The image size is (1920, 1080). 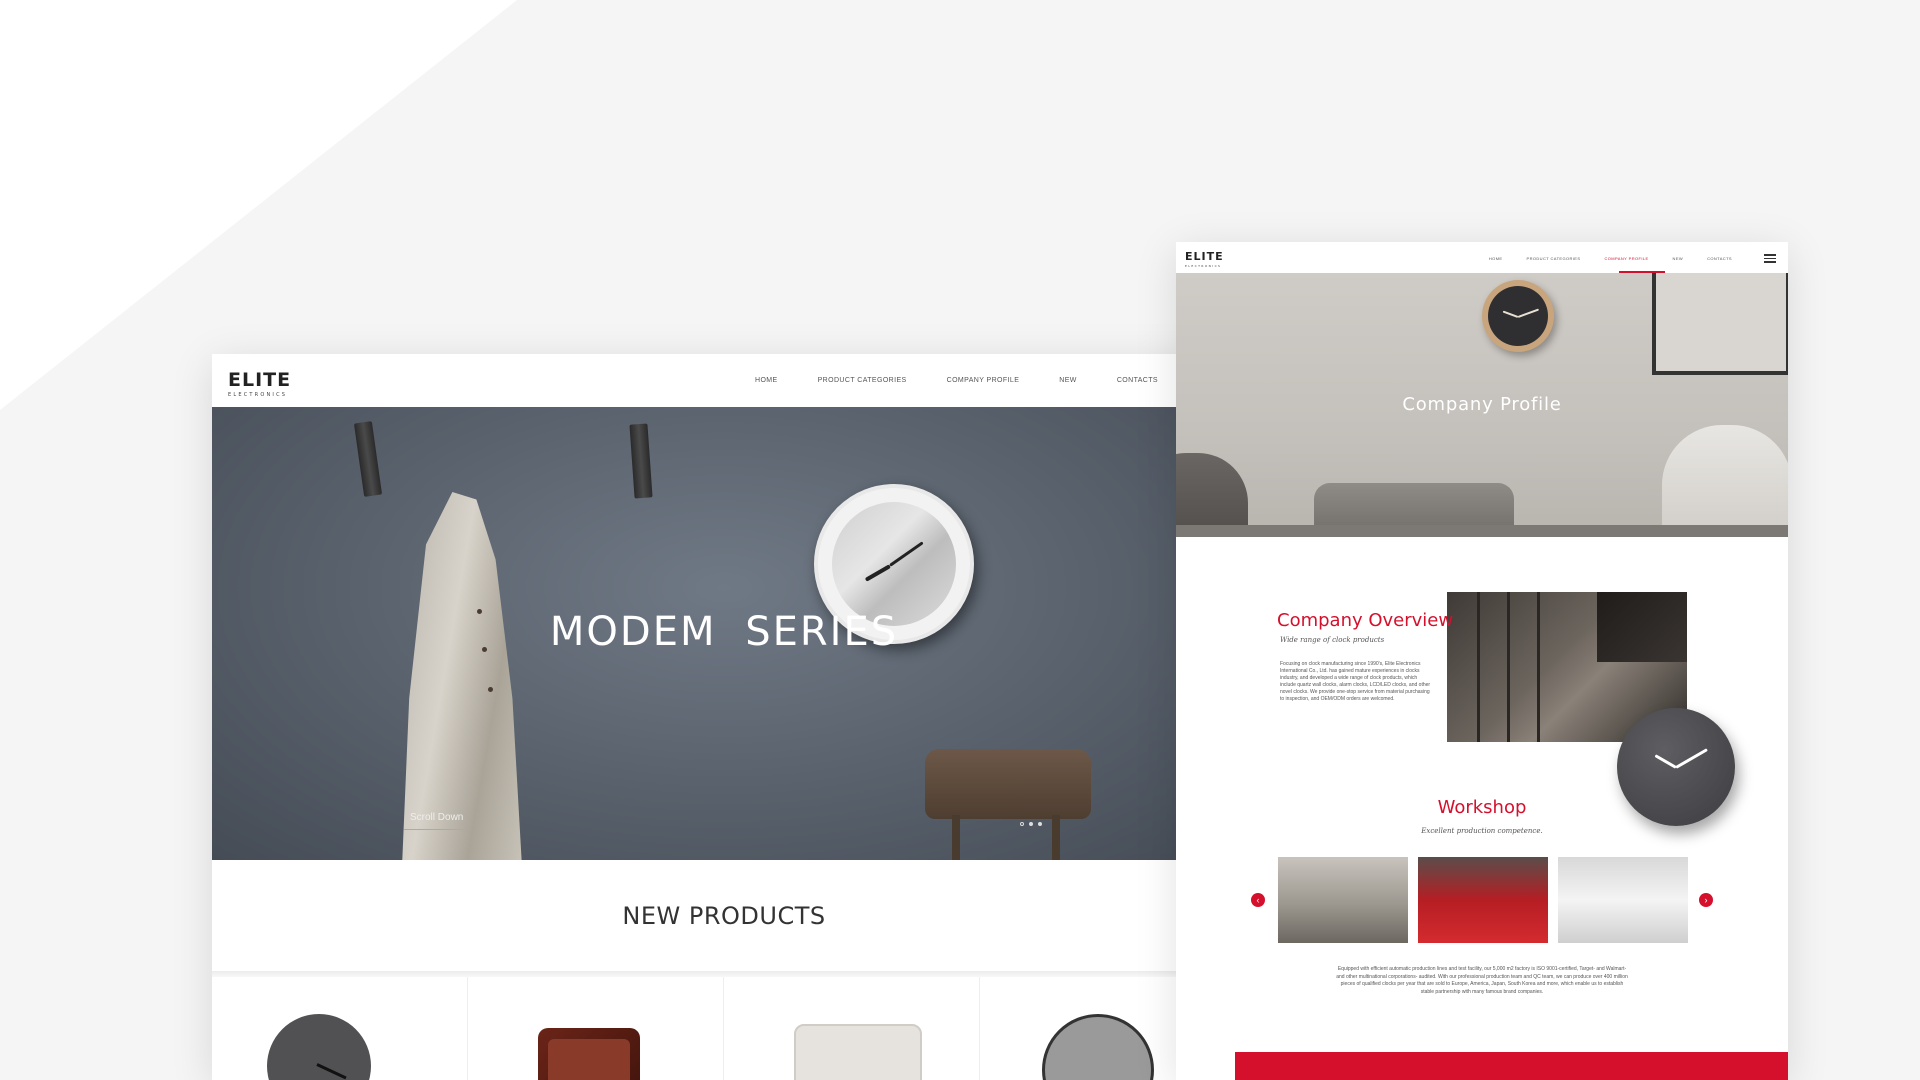 I want to click on new-products-heading: NEW PRODUCTS, so click(x=724, y=916).